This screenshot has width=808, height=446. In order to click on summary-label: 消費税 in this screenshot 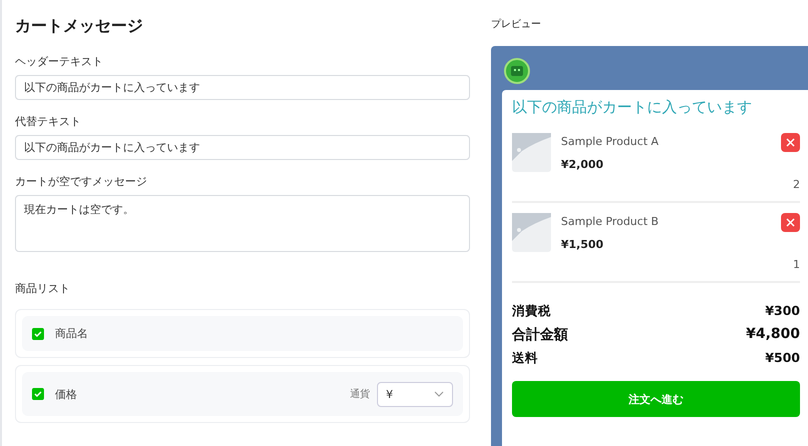, I will do `click(531, 311)`.